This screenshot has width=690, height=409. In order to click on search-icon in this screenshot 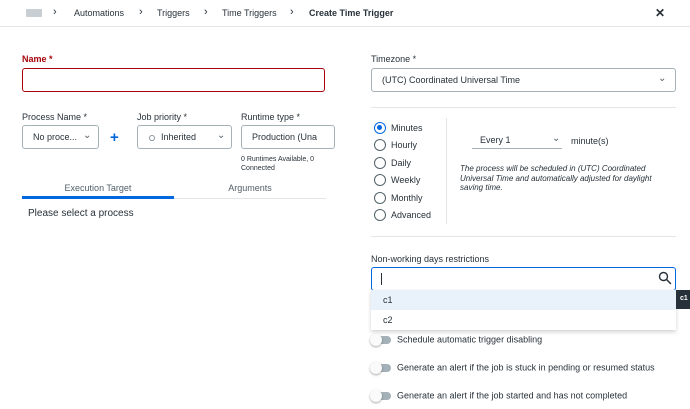, I will do `click(665, 278)`.